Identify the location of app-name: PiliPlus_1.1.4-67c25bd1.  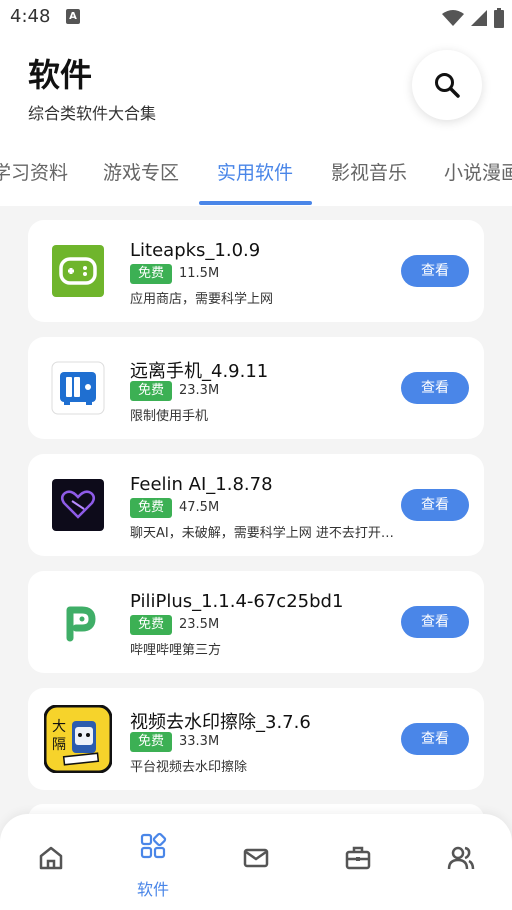
(237, 601).